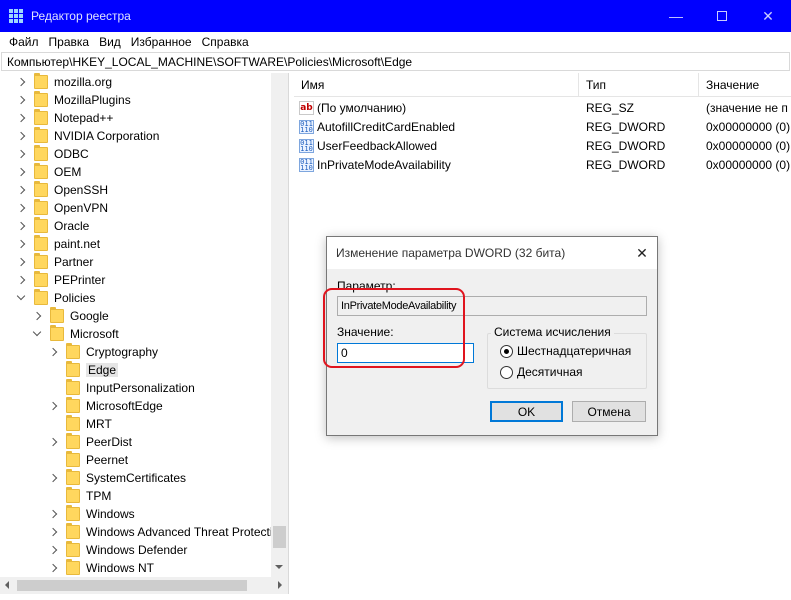 Image resolution: width=791 pixels, height=600 pixels. Describe the element at coordinates (48, 172) in the screenshot. I see `tree-item: OEM` at that location.